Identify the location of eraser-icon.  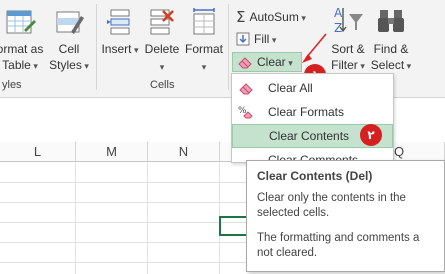
(246, 89).